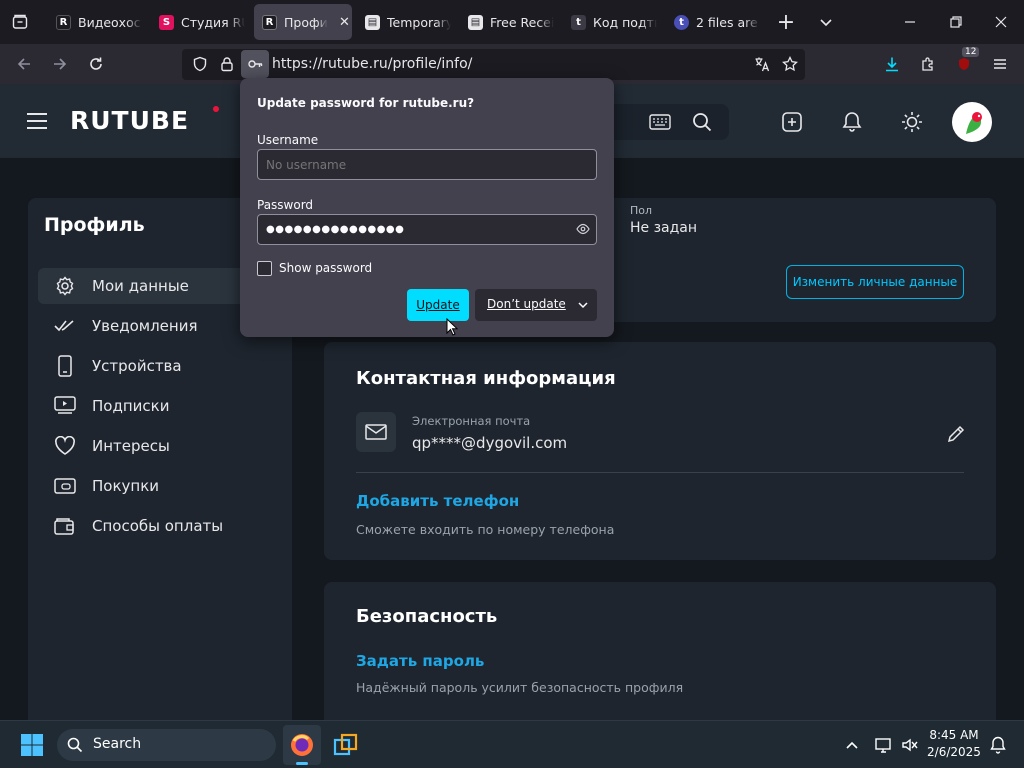  What do you see at coordinates (264, 268) in the screenshot?
I see `show-password-checkbox` at bounding box center [264, 268].